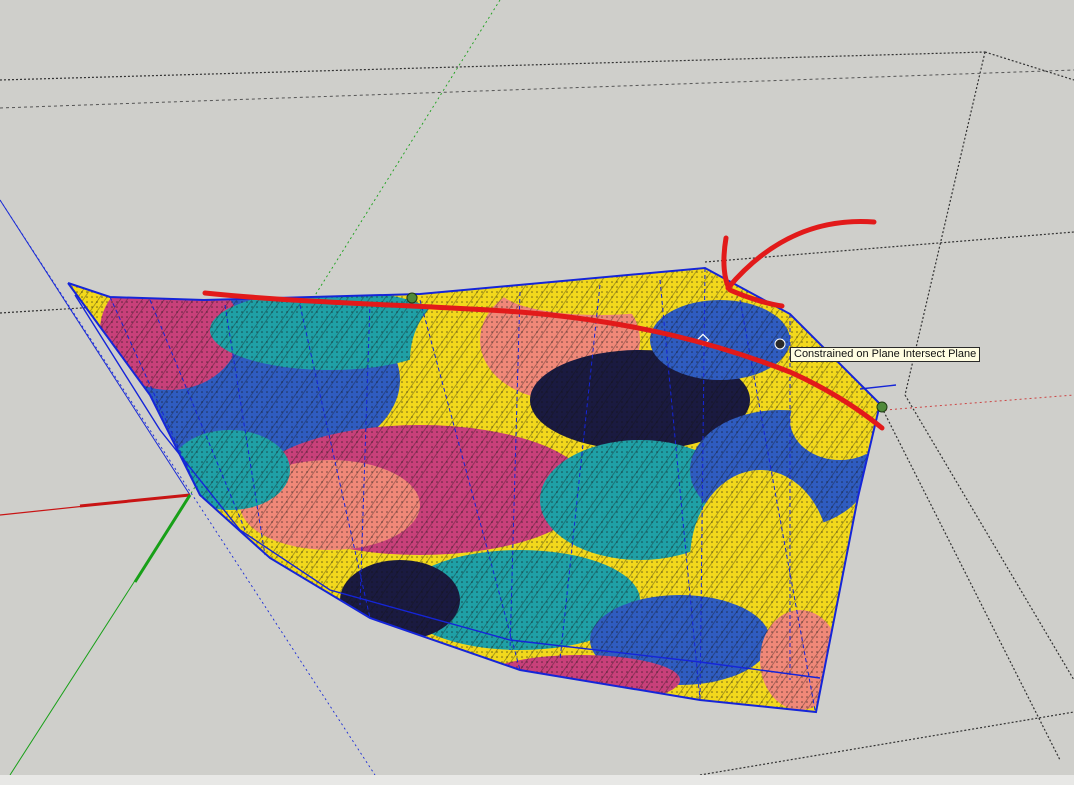 This screenshot has width=1074, height=785. Describe the element at coordinates (135, 500) in the screenshot. I see `red-axis-highlight` at that location.